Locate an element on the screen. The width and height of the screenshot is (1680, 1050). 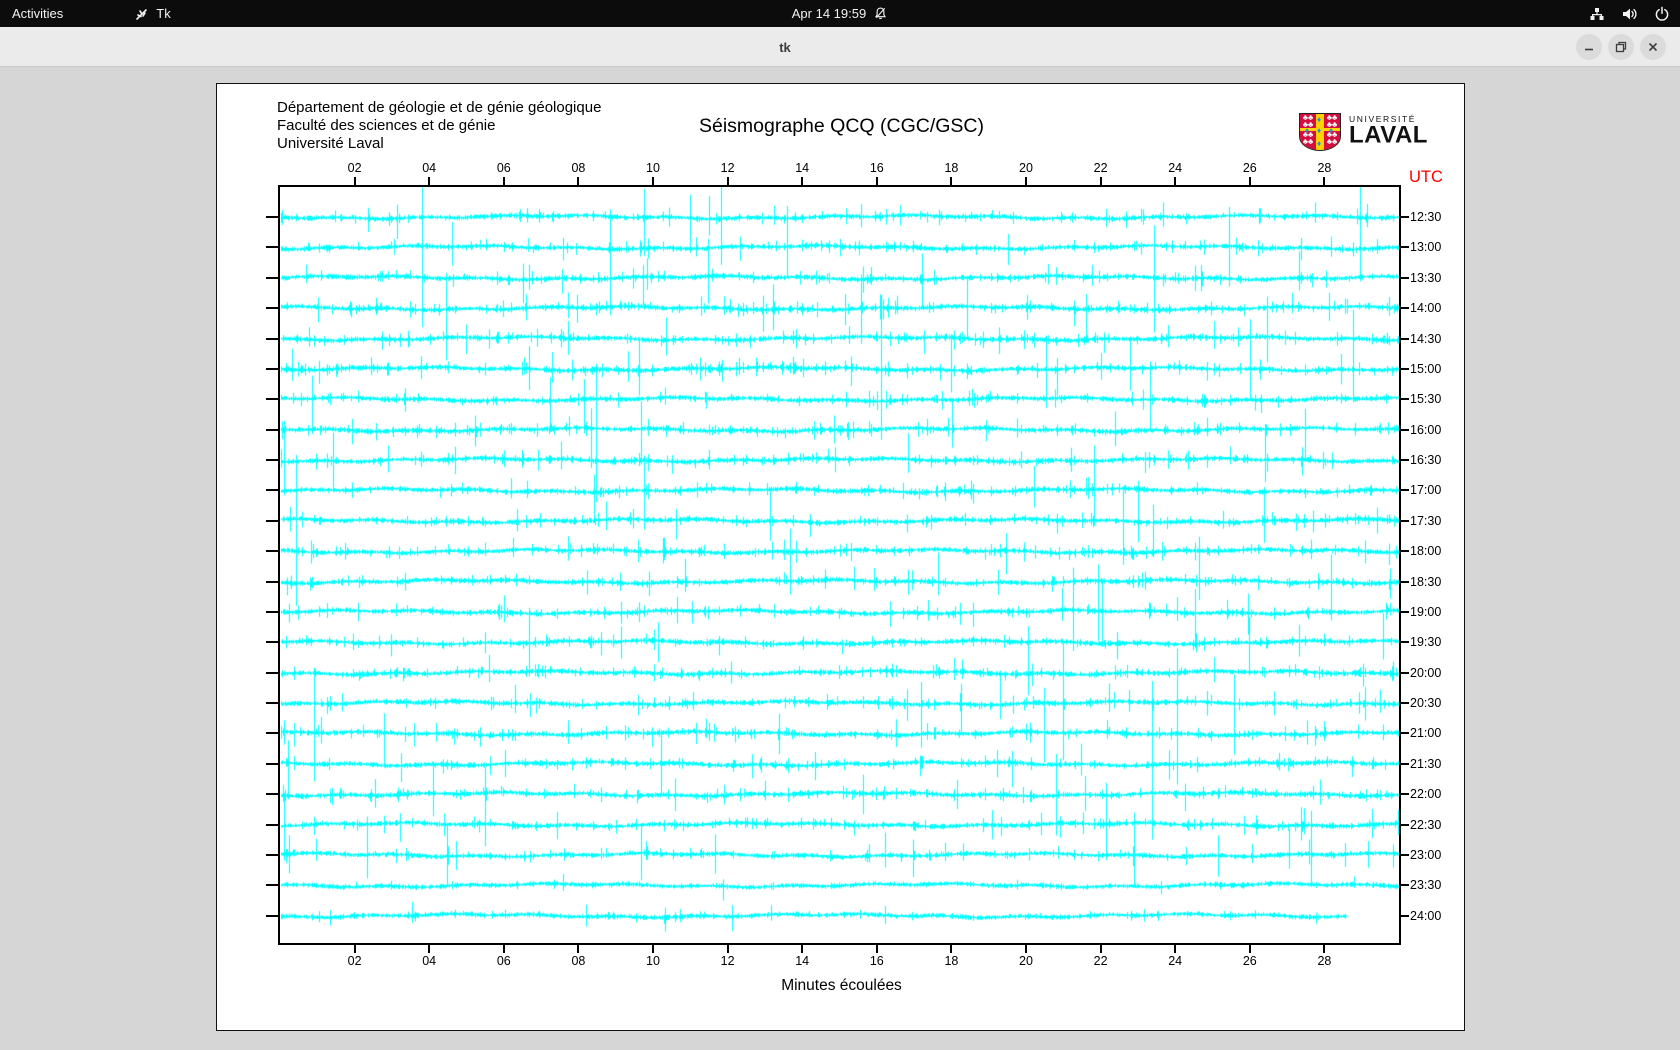
utc-row-label: 22:00 is located at coordinates (1426, 794).